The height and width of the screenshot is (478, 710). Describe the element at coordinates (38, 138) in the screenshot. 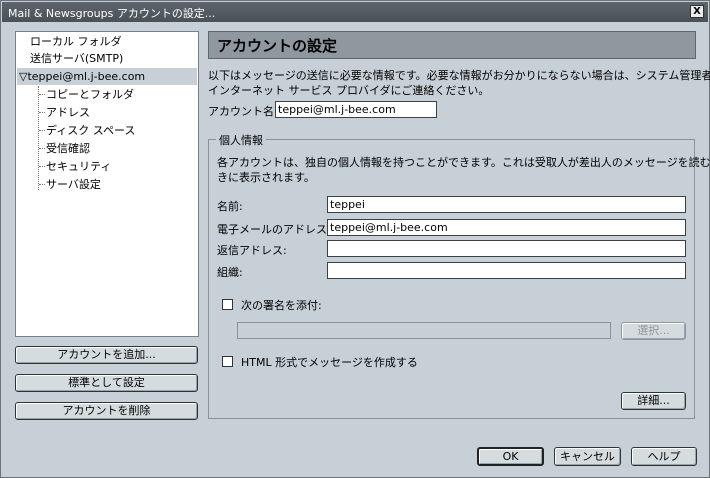

I see `tree-guide-line` at that location.